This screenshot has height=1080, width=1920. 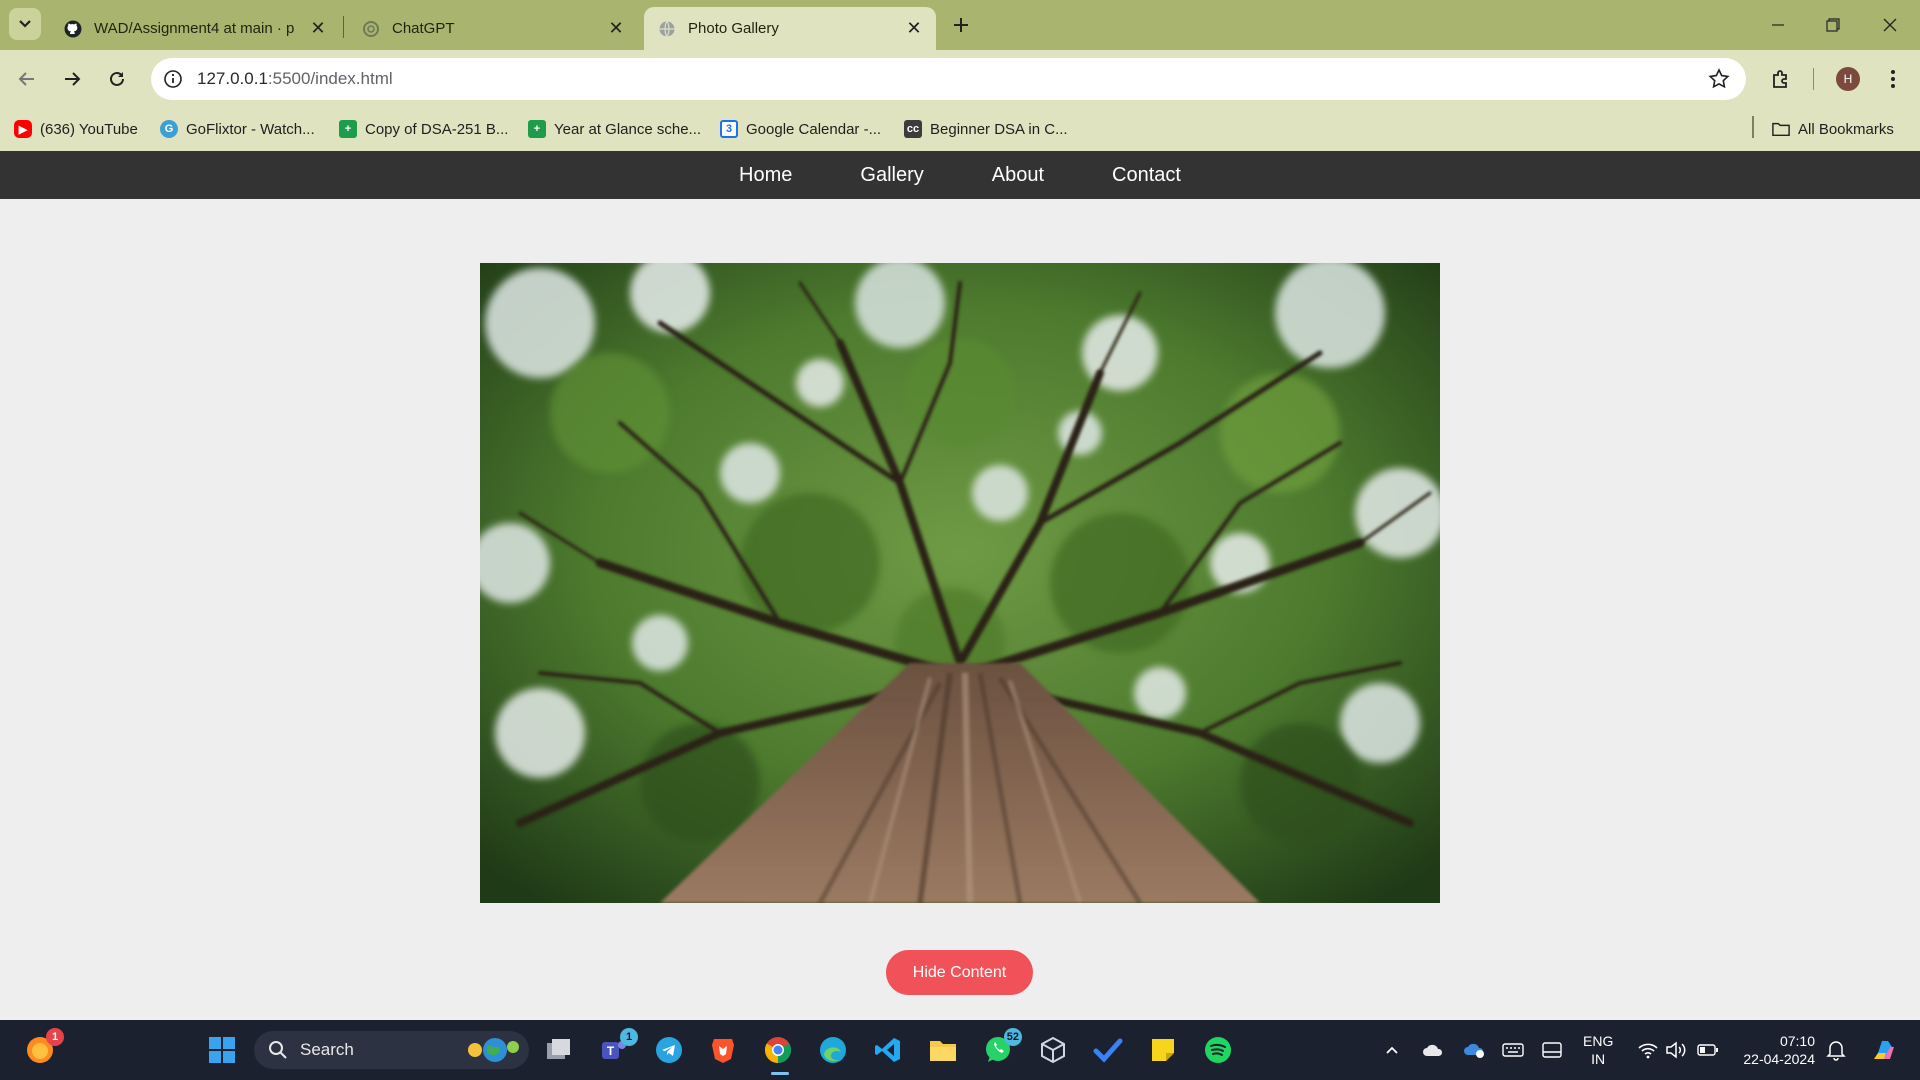 I want to click on minimize-button, so click(x=1778, y=25).